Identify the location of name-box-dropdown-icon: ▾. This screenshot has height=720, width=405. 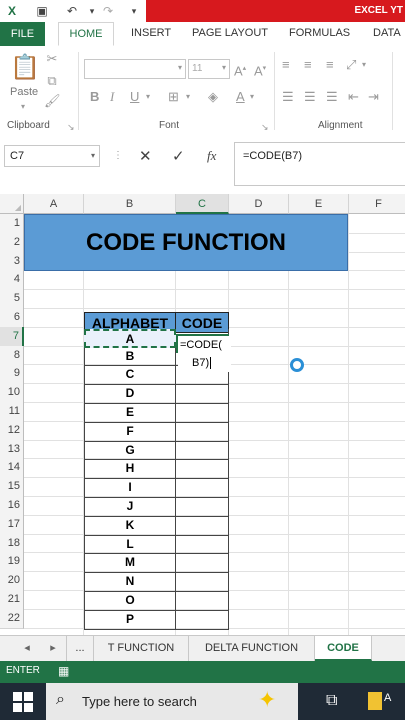
(93, 156).